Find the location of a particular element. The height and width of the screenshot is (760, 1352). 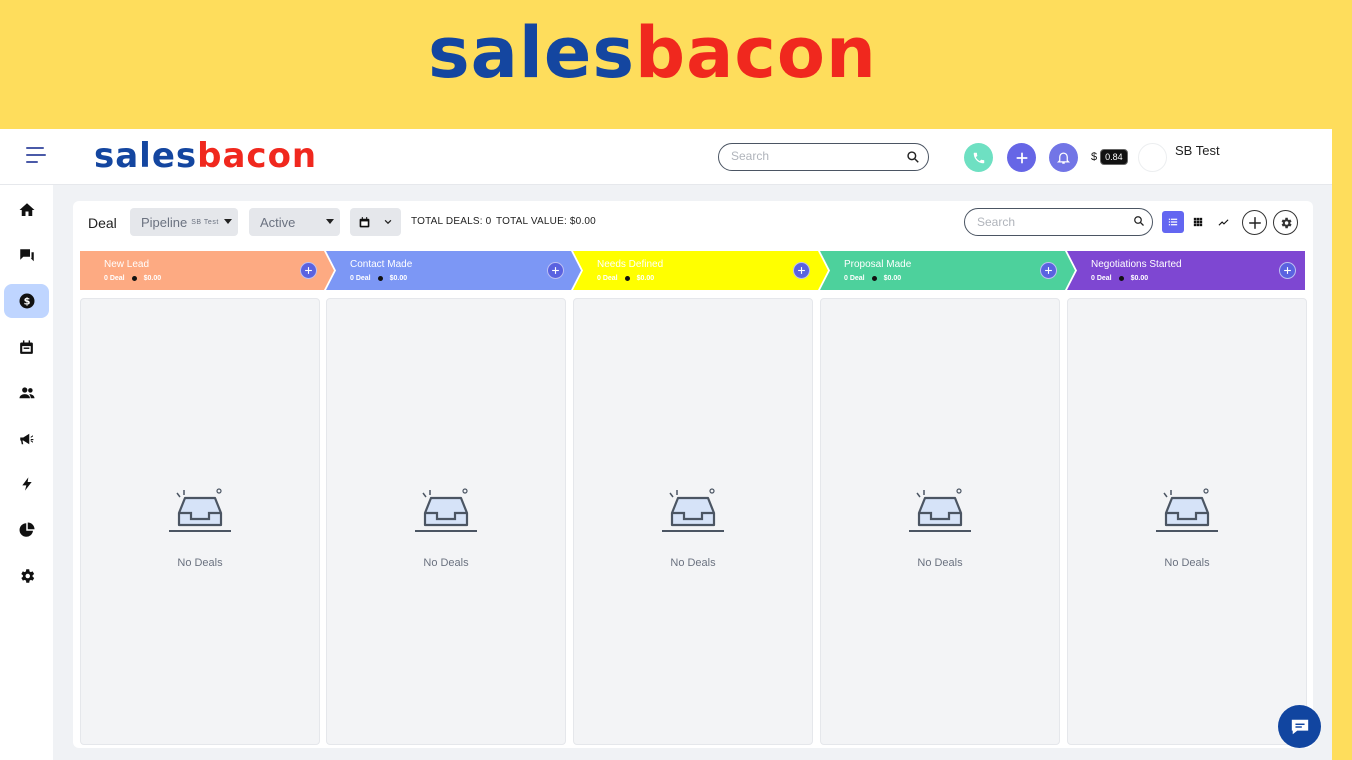

page-title: Deal is located at coordinates (102, 223).